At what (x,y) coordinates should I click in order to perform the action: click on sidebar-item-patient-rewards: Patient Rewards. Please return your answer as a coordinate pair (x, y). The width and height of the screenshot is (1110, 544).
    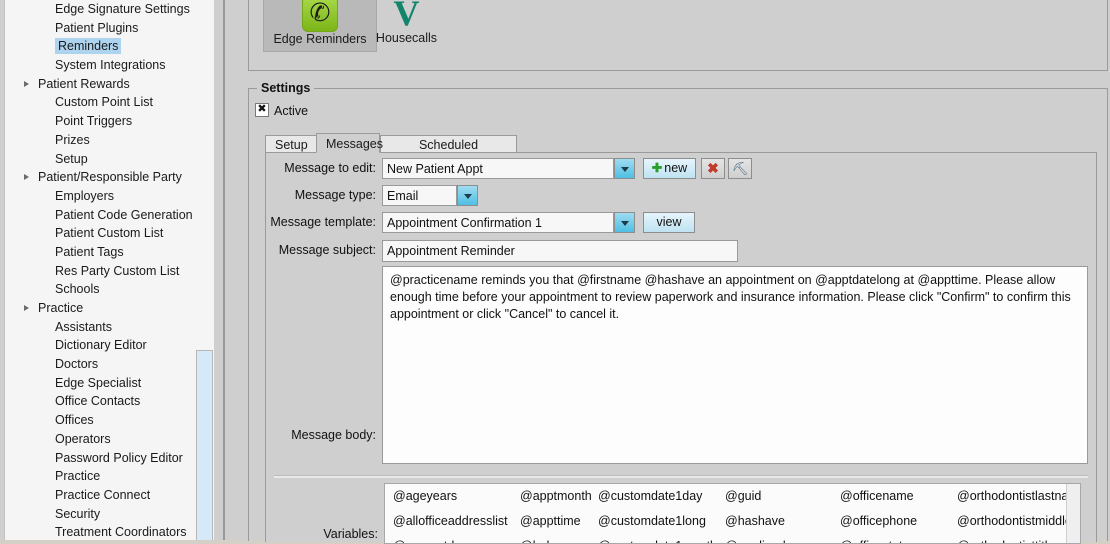
    Looking at the image, I should click on (102, 84).